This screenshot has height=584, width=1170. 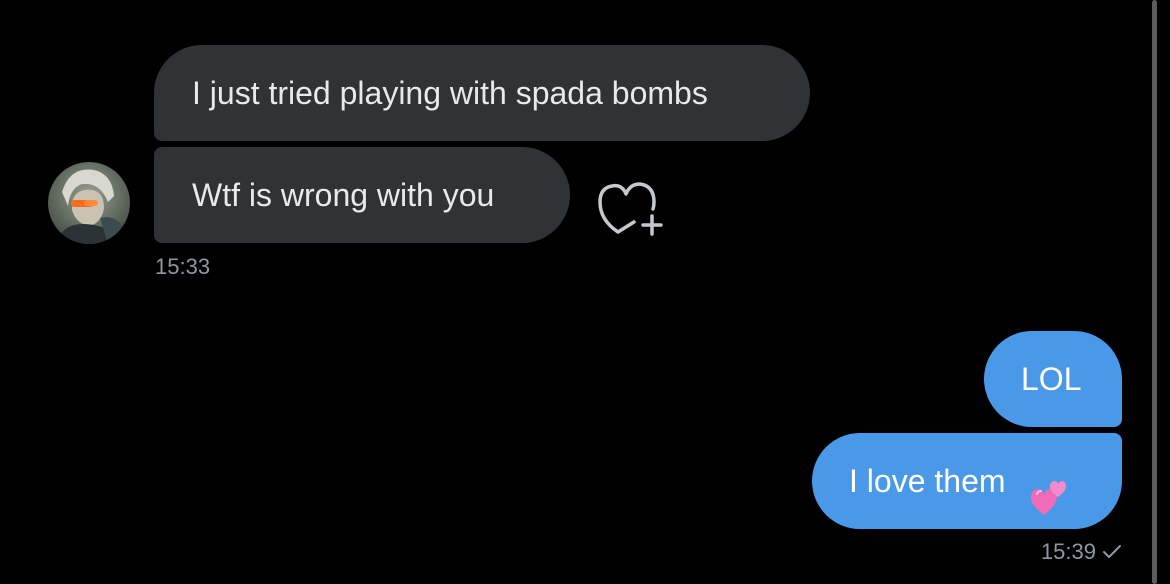 What do you see at coordinates (927, 481) in the screenshot?
I see `message-text: I love them` at bounding box center [927, 481].